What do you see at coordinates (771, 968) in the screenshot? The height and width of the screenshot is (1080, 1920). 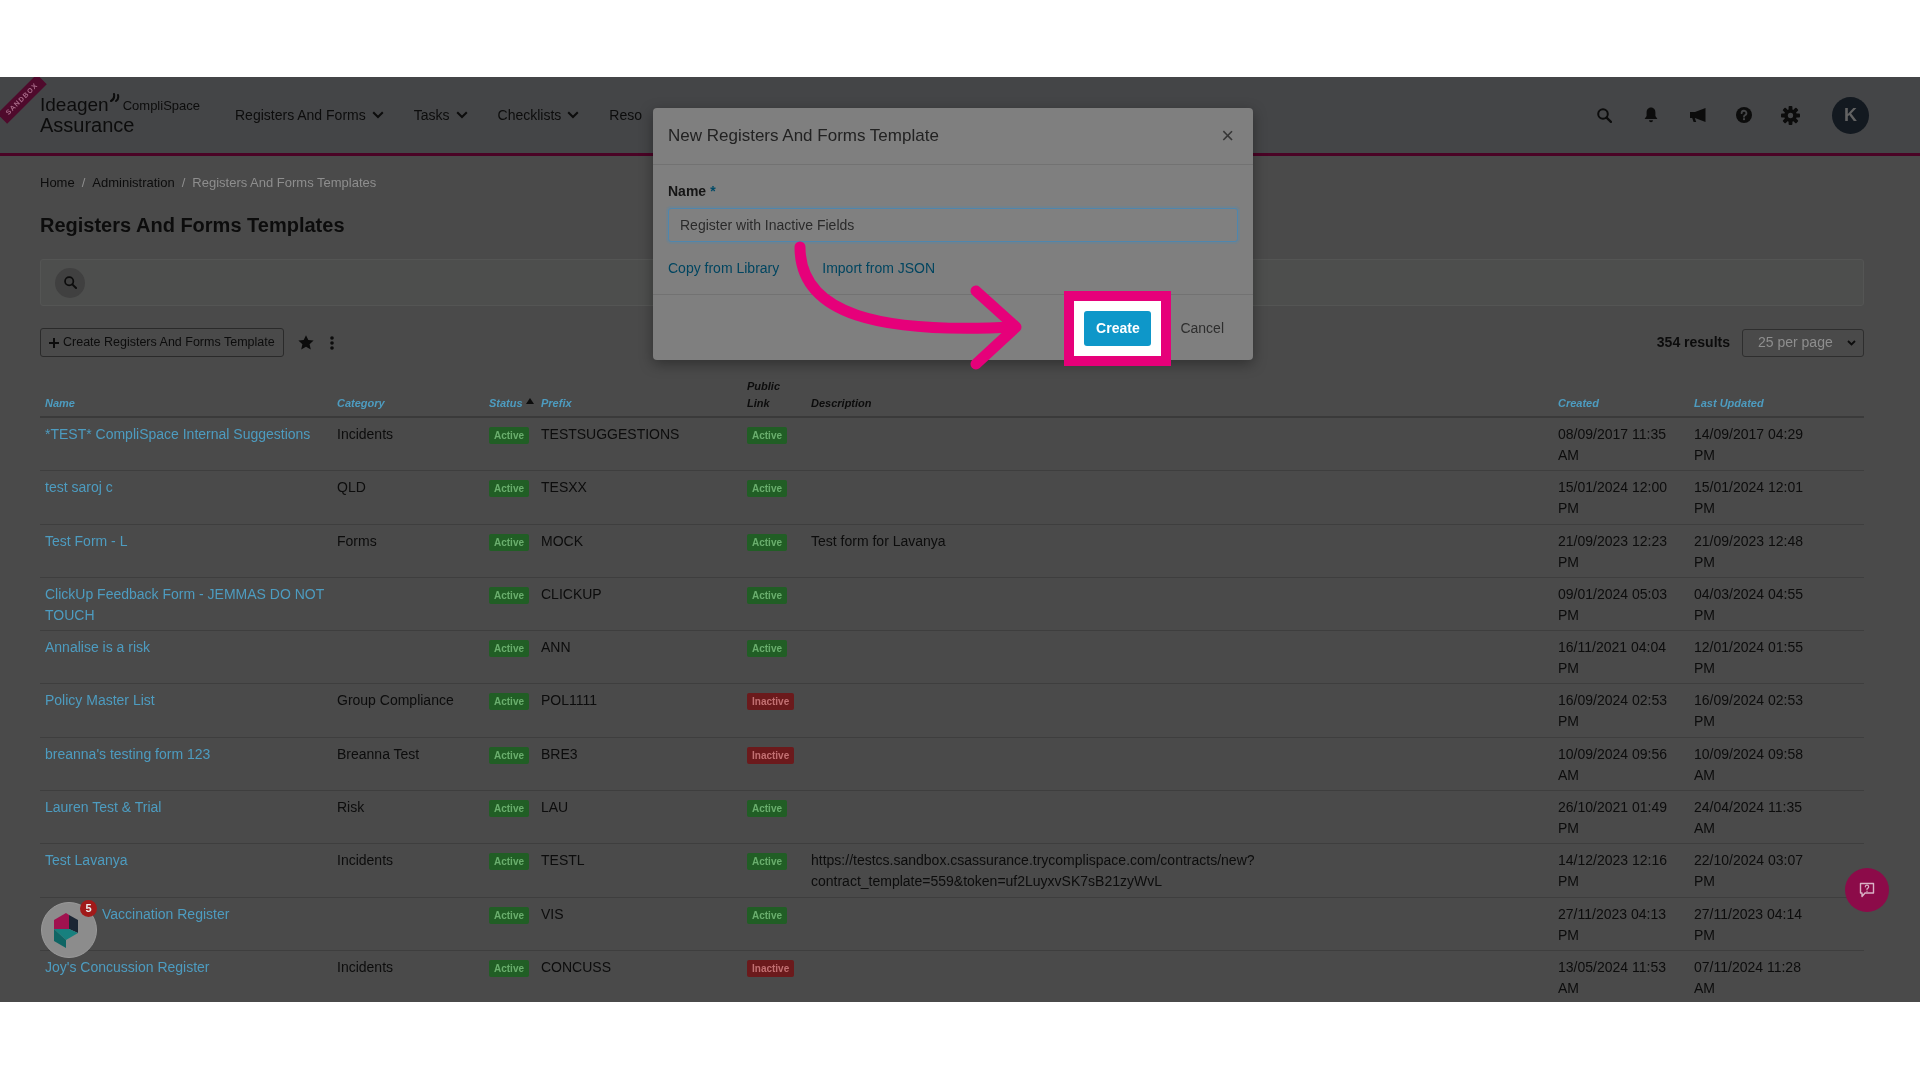 I see `public-link-badge: Inactive` at bounding box center [771, 968].